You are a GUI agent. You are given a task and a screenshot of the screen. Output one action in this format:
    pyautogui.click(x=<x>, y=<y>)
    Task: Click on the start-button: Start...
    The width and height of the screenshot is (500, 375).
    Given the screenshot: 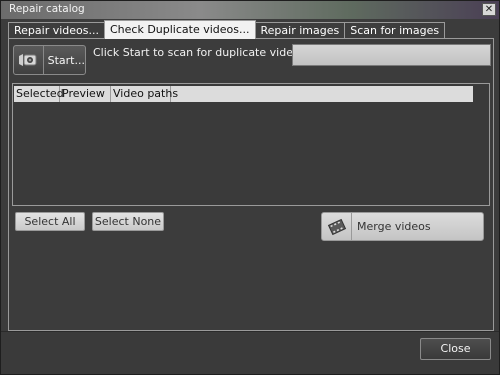 What is the action you would take?
    pyautogui.click(x=49, y=60)
    